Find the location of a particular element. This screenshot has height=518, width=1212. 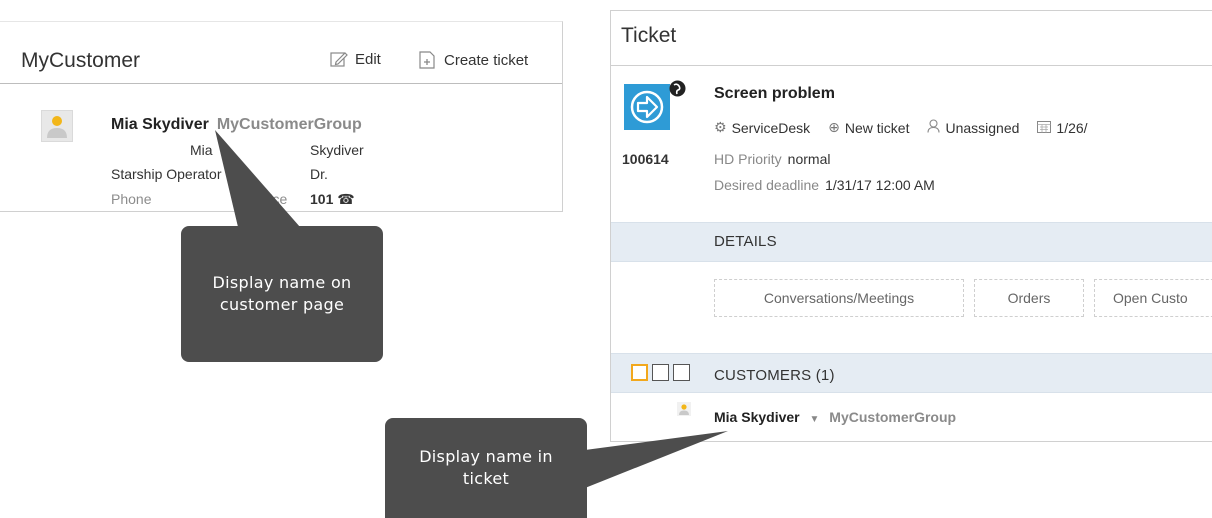

callout-ticket-text: Display name in ticket is located at coordinates (486, 467).